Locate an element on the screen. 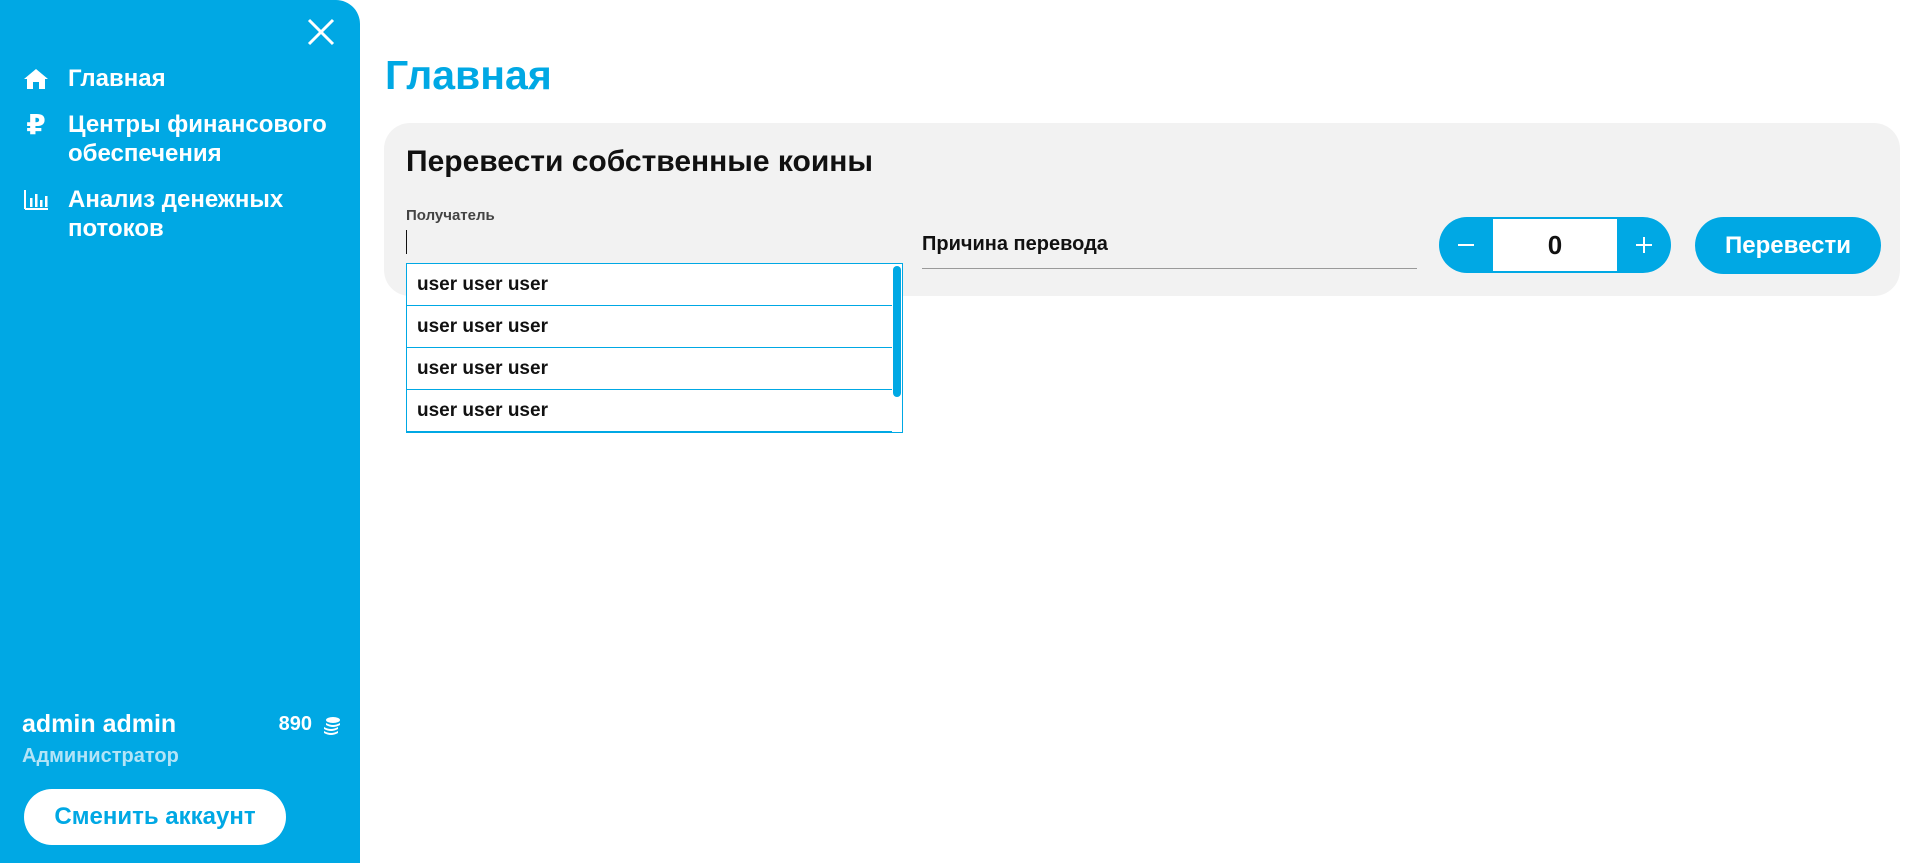 Image resolution: width=1918 pixels, height=863 pixels. user-role: Администратор is located at coordinates (100, 756).